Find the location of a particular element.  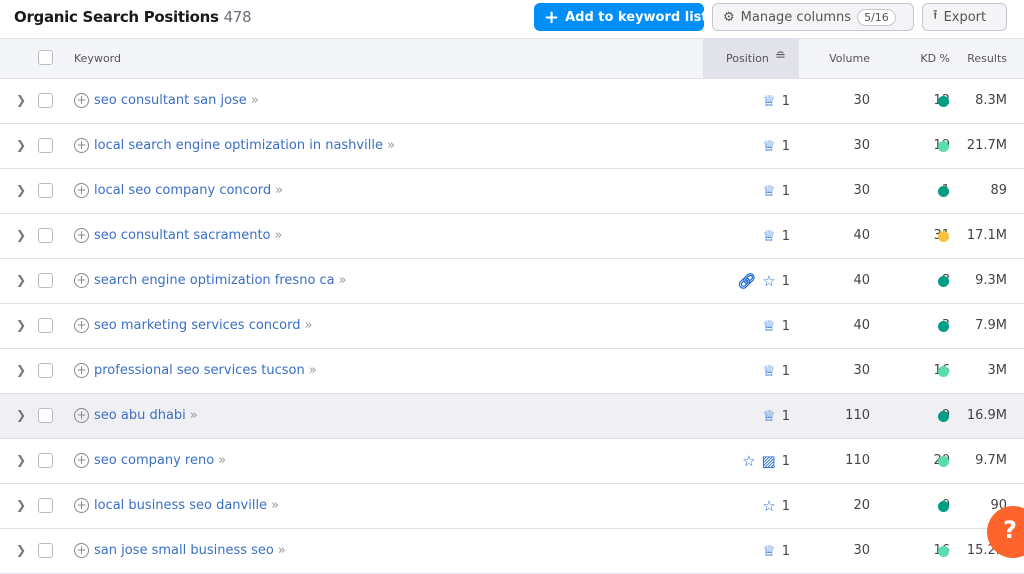

results-cell: 3M is located at coordinates (997, 370).